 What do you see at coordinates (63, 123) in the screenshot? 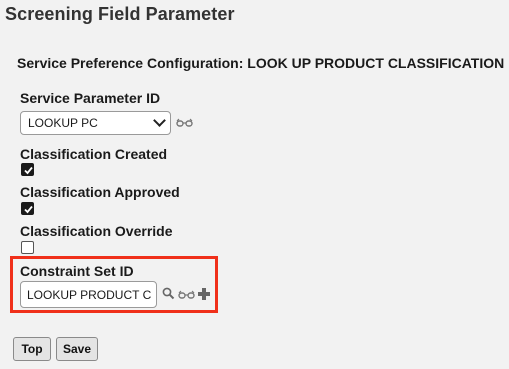
I see `service-parameter-id-value: LOOKUP PC` at bounding box center [63, 123].